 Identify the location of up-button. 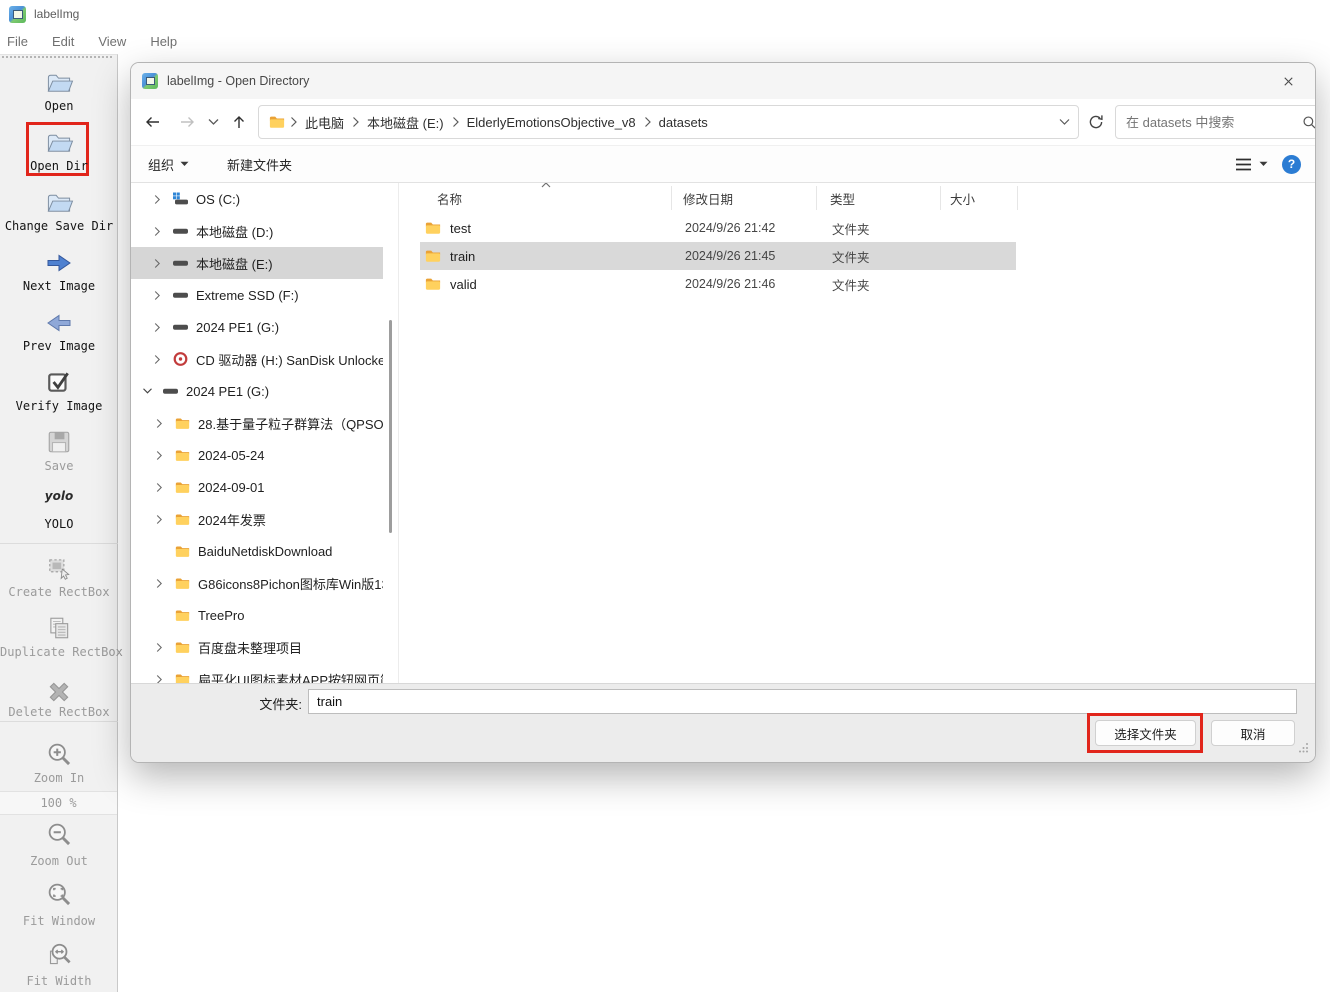
(239, 122).